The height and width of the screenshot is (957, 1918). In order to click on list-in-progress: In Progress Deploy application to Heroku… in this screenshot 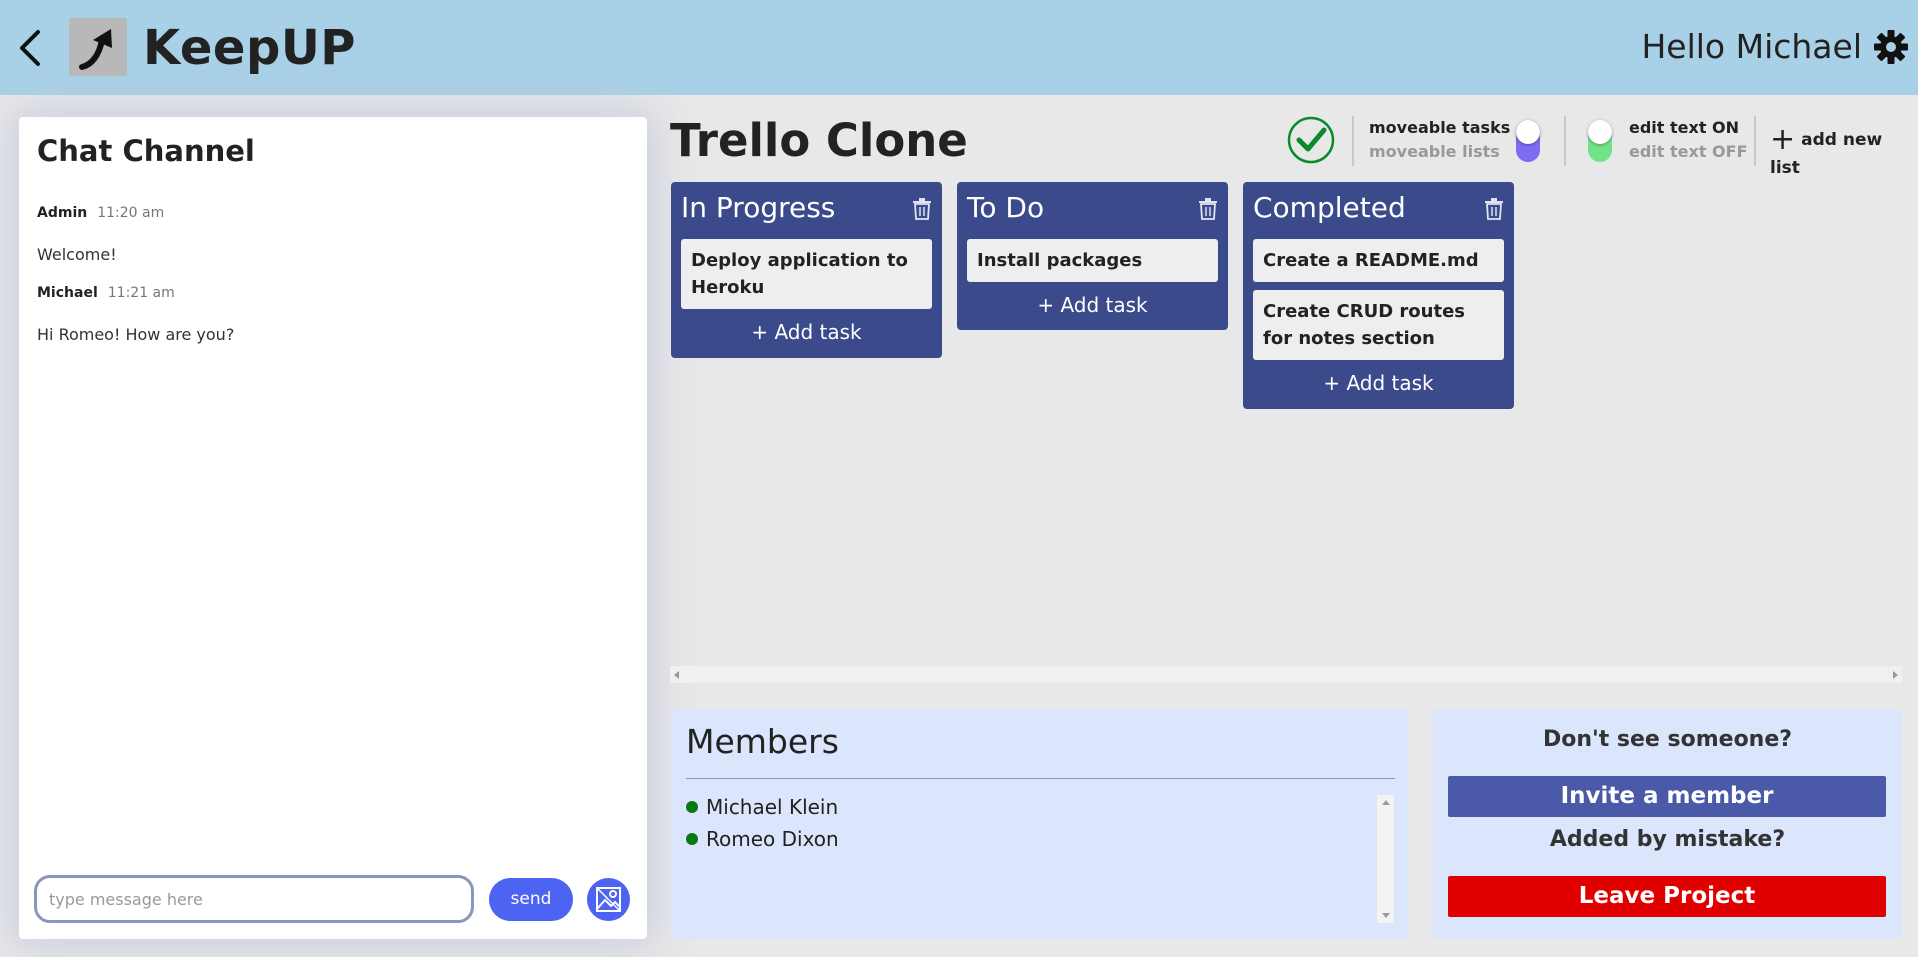, I will do `click(806, 270)`.